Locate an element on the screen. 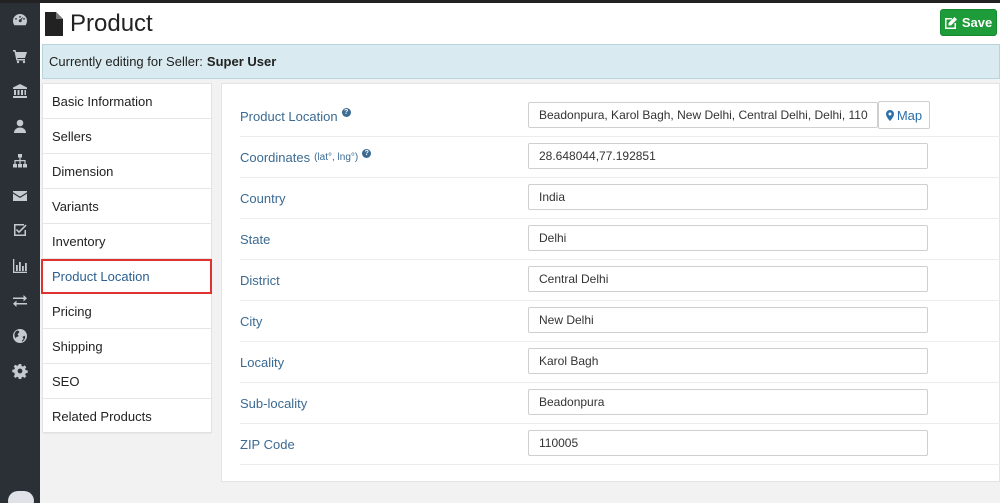  exchange-icon is located at coordinates (20, 301).